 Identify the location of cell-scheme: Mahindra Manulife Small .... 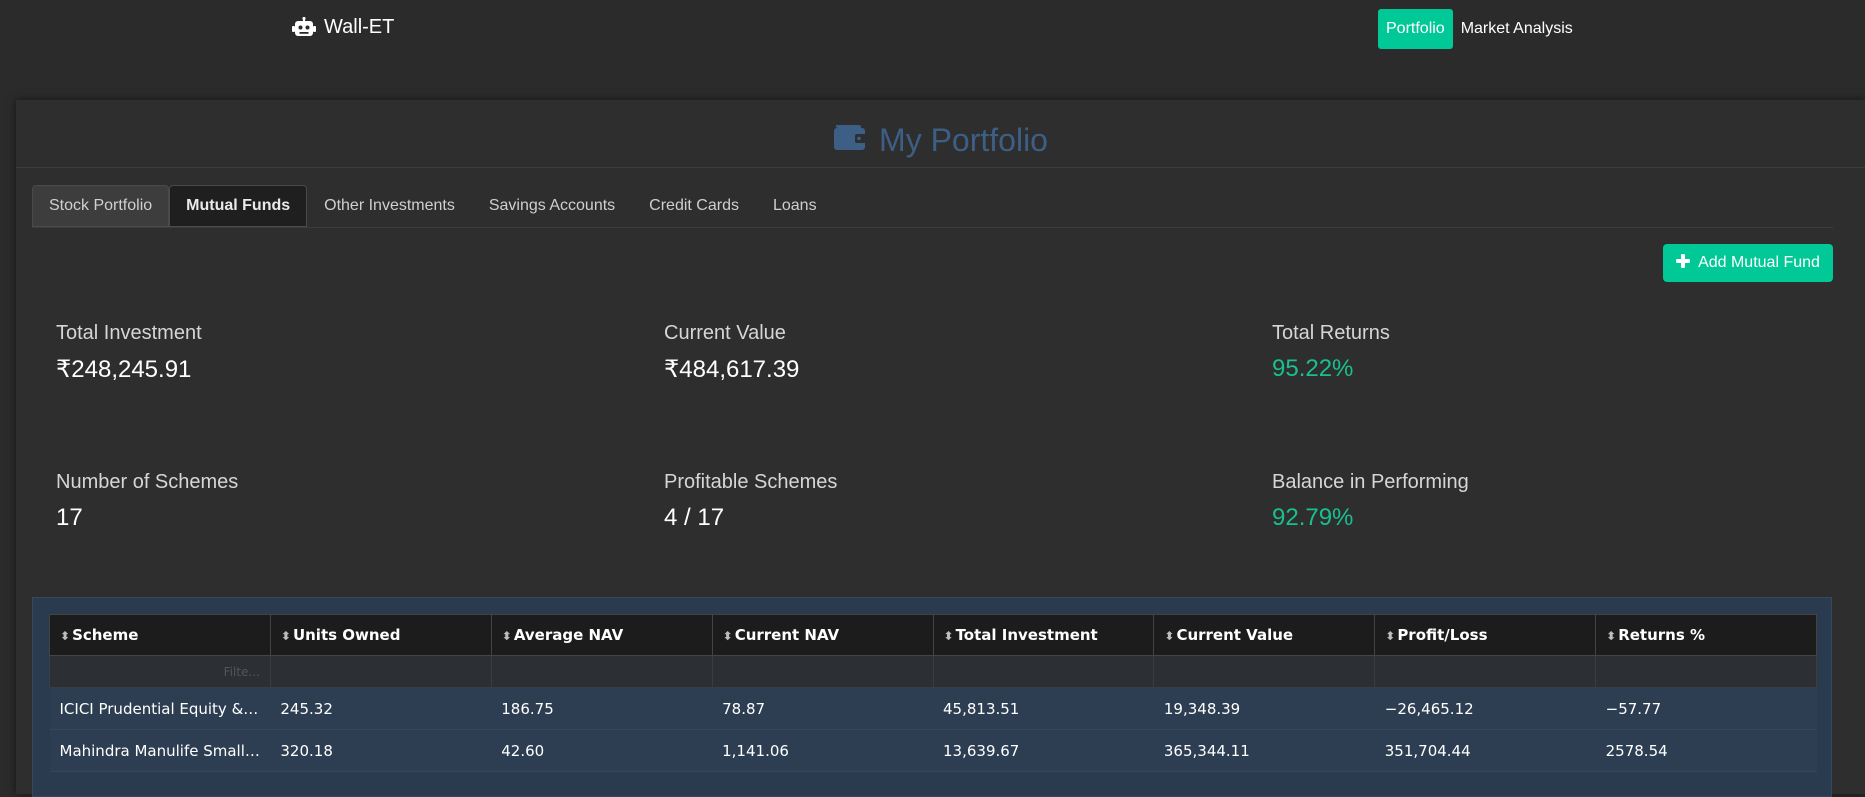
(160, 750).